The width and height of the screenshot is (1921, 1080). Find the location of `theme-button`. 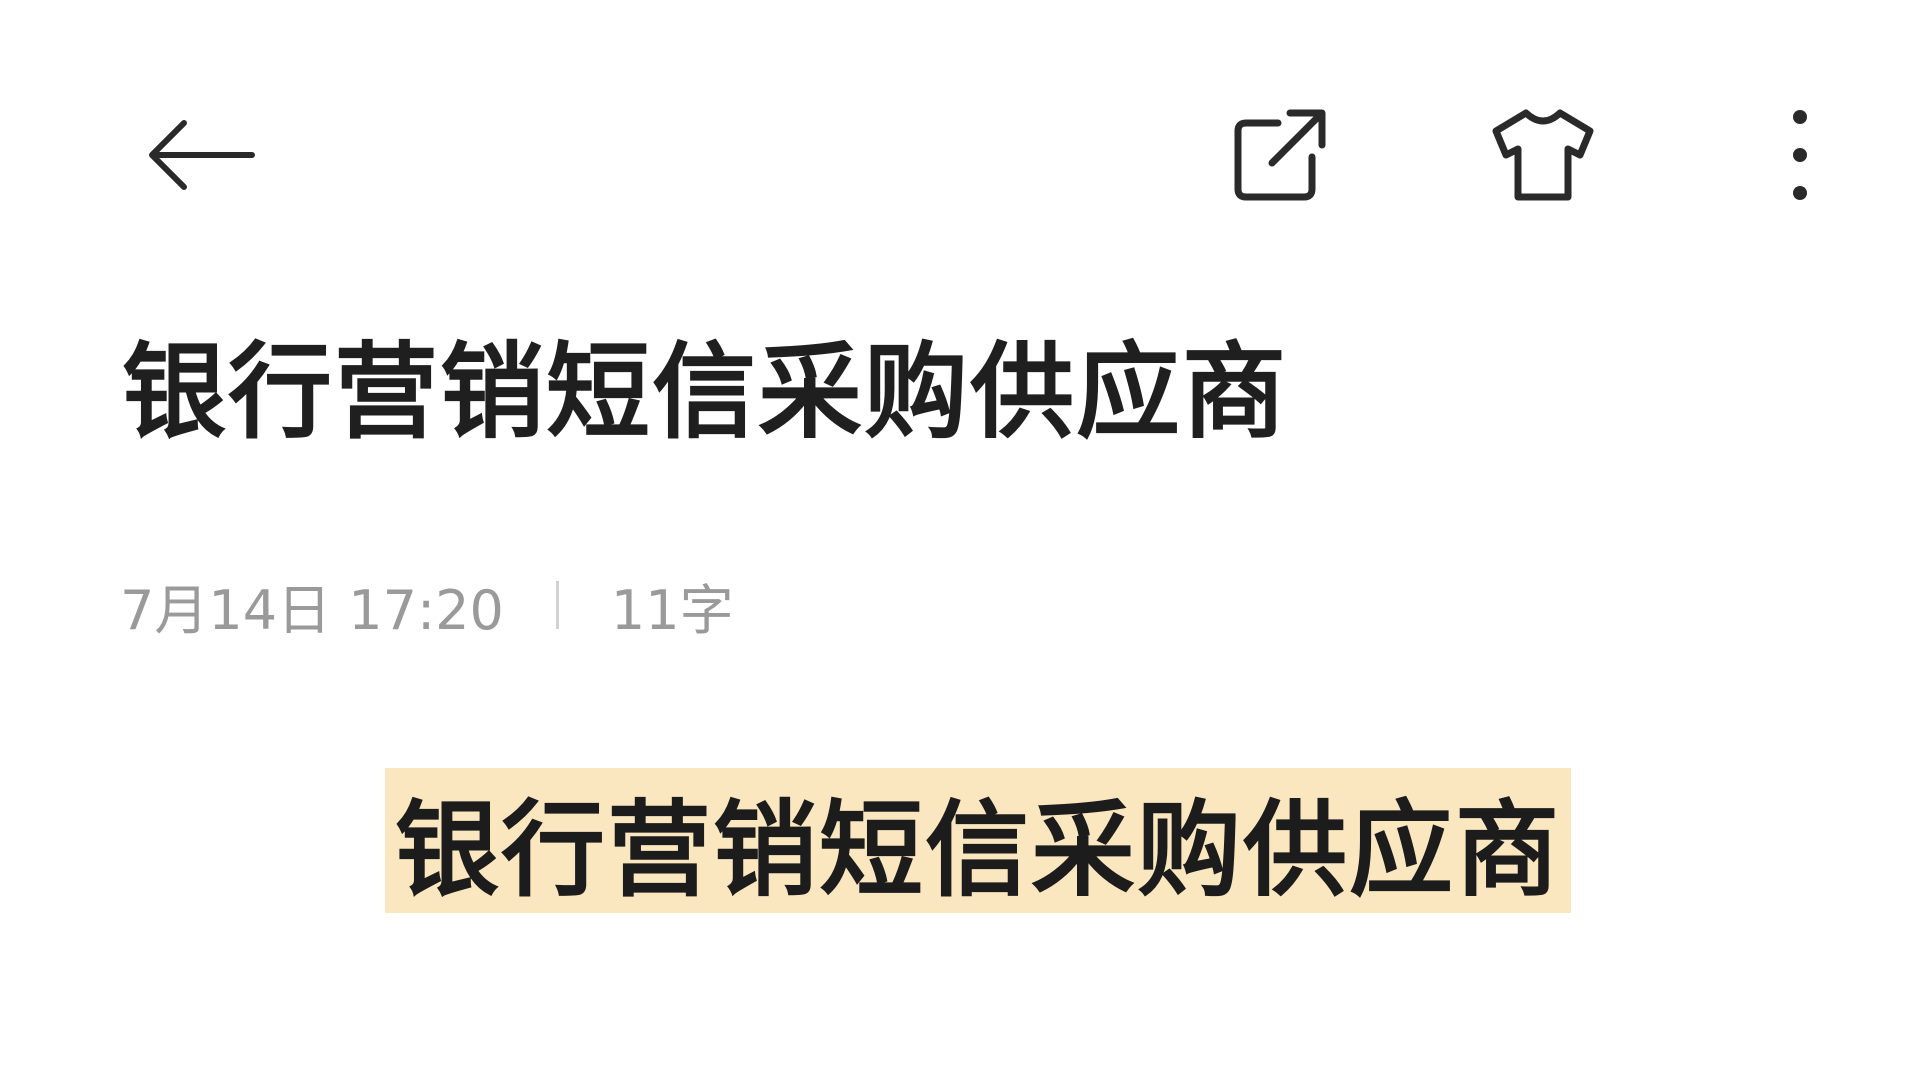

theme-button is located at coordinates (1542, 155).